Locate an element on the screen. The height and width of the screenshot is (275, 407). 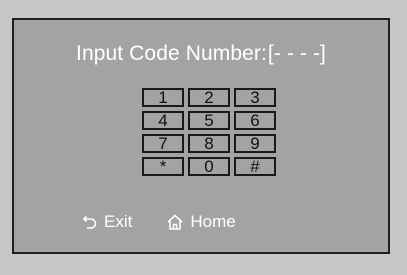
key-0: 0 is located at coordinates (209, 166).